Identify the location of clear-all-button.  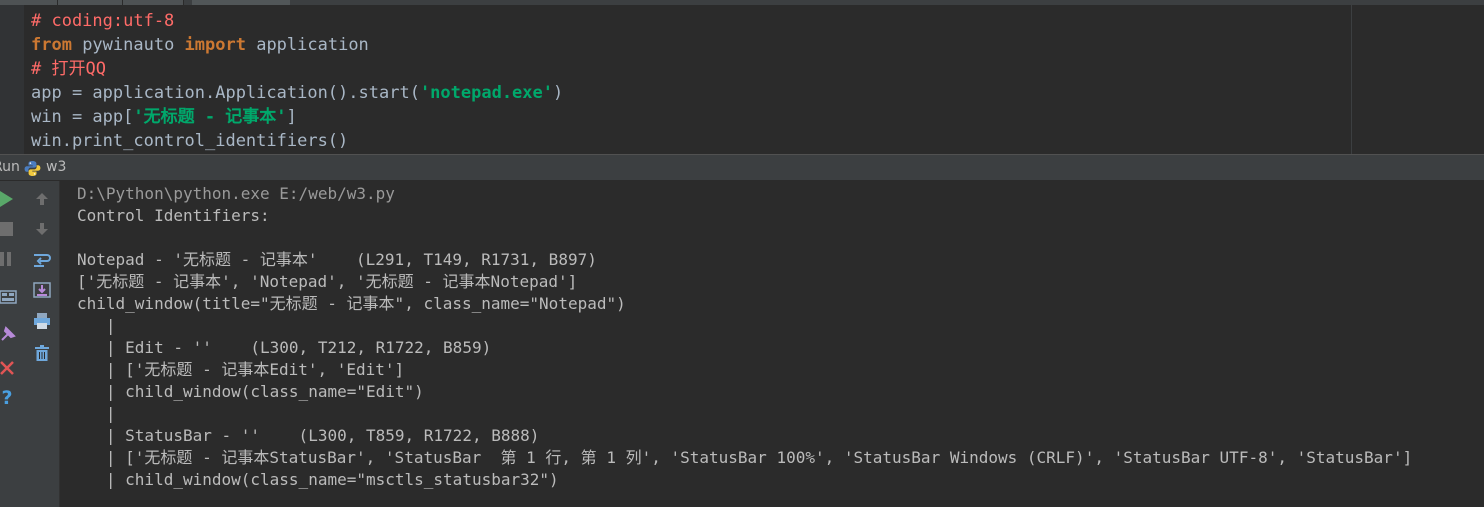
(42, 353).